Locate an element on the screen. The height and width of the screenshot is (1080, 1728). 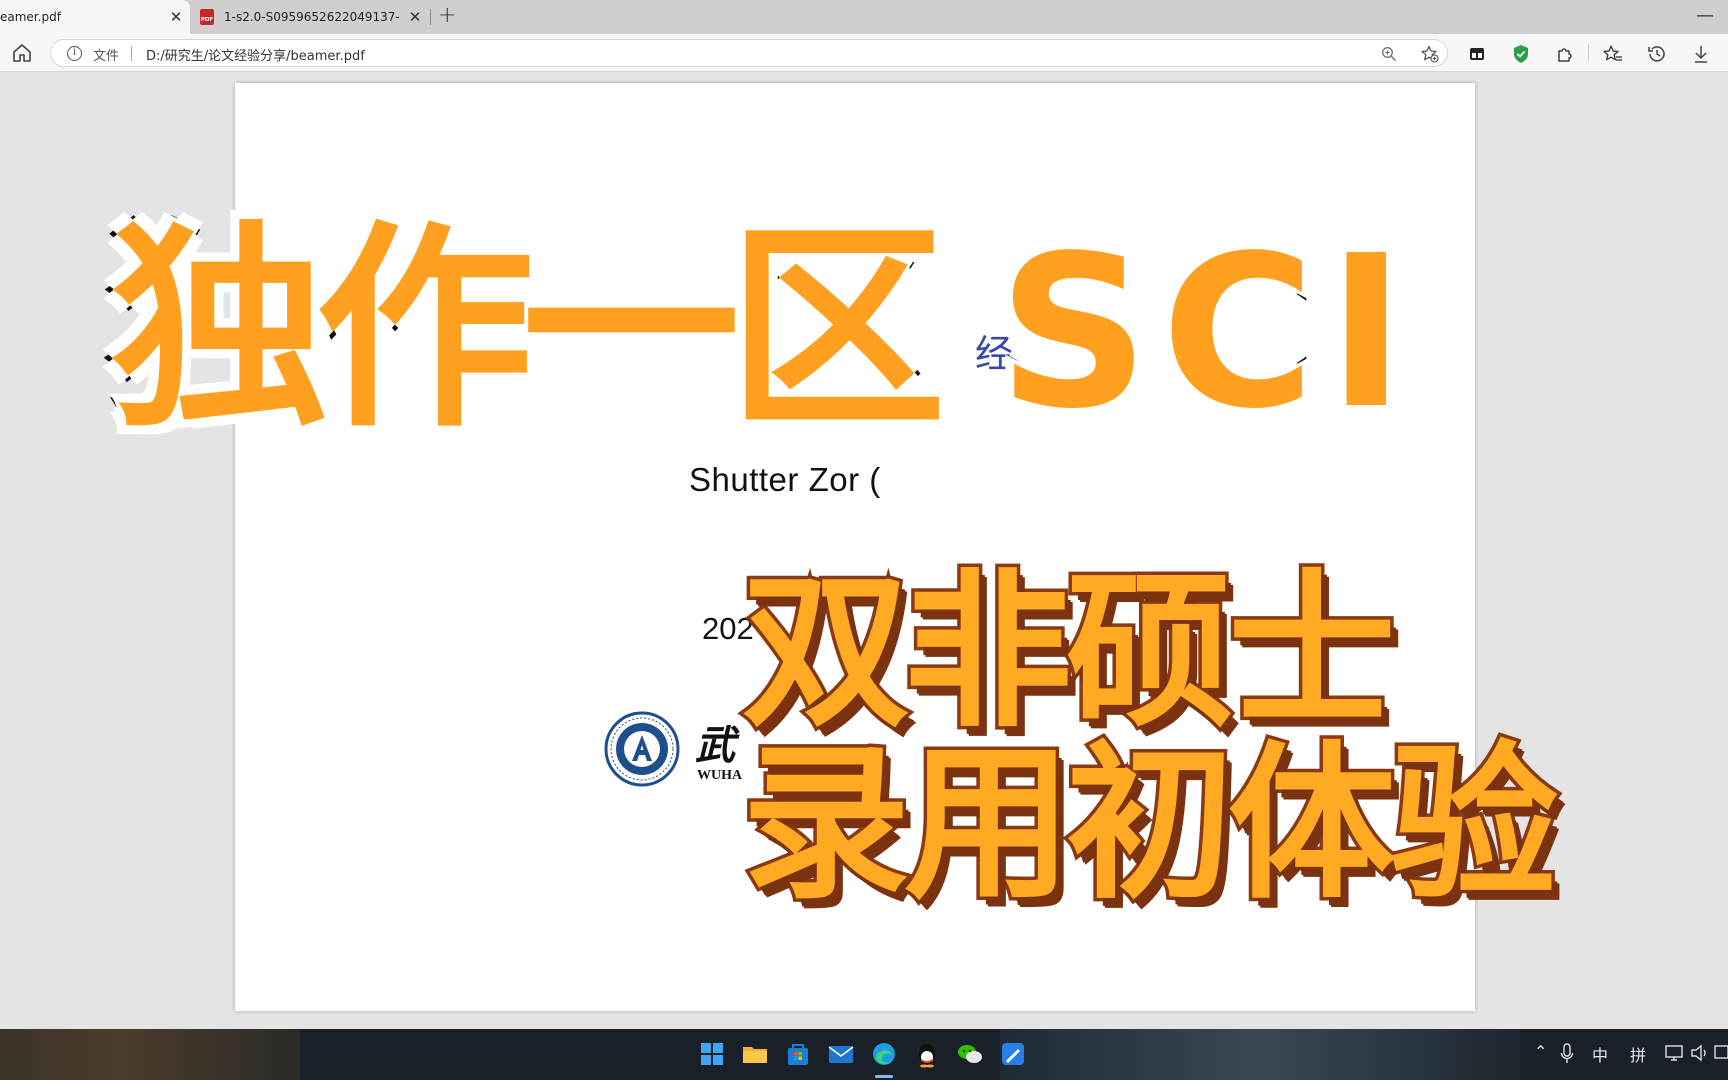
pdf-file-icon: PDF is located at coordinates (207, 17).